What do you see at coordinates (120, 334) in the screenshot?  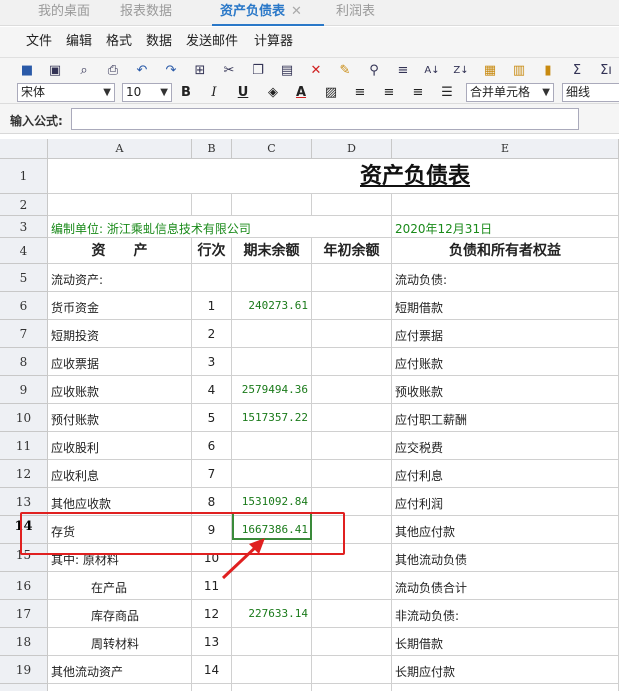 I see `asset-name-cell: 短期投资` at bounding box center [120, 334].